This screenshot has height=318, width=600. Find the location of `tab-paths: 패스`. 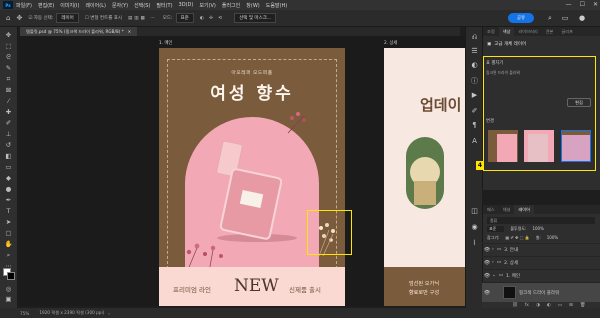

tab-paths: 패스 is located at coordinates (491, 210).